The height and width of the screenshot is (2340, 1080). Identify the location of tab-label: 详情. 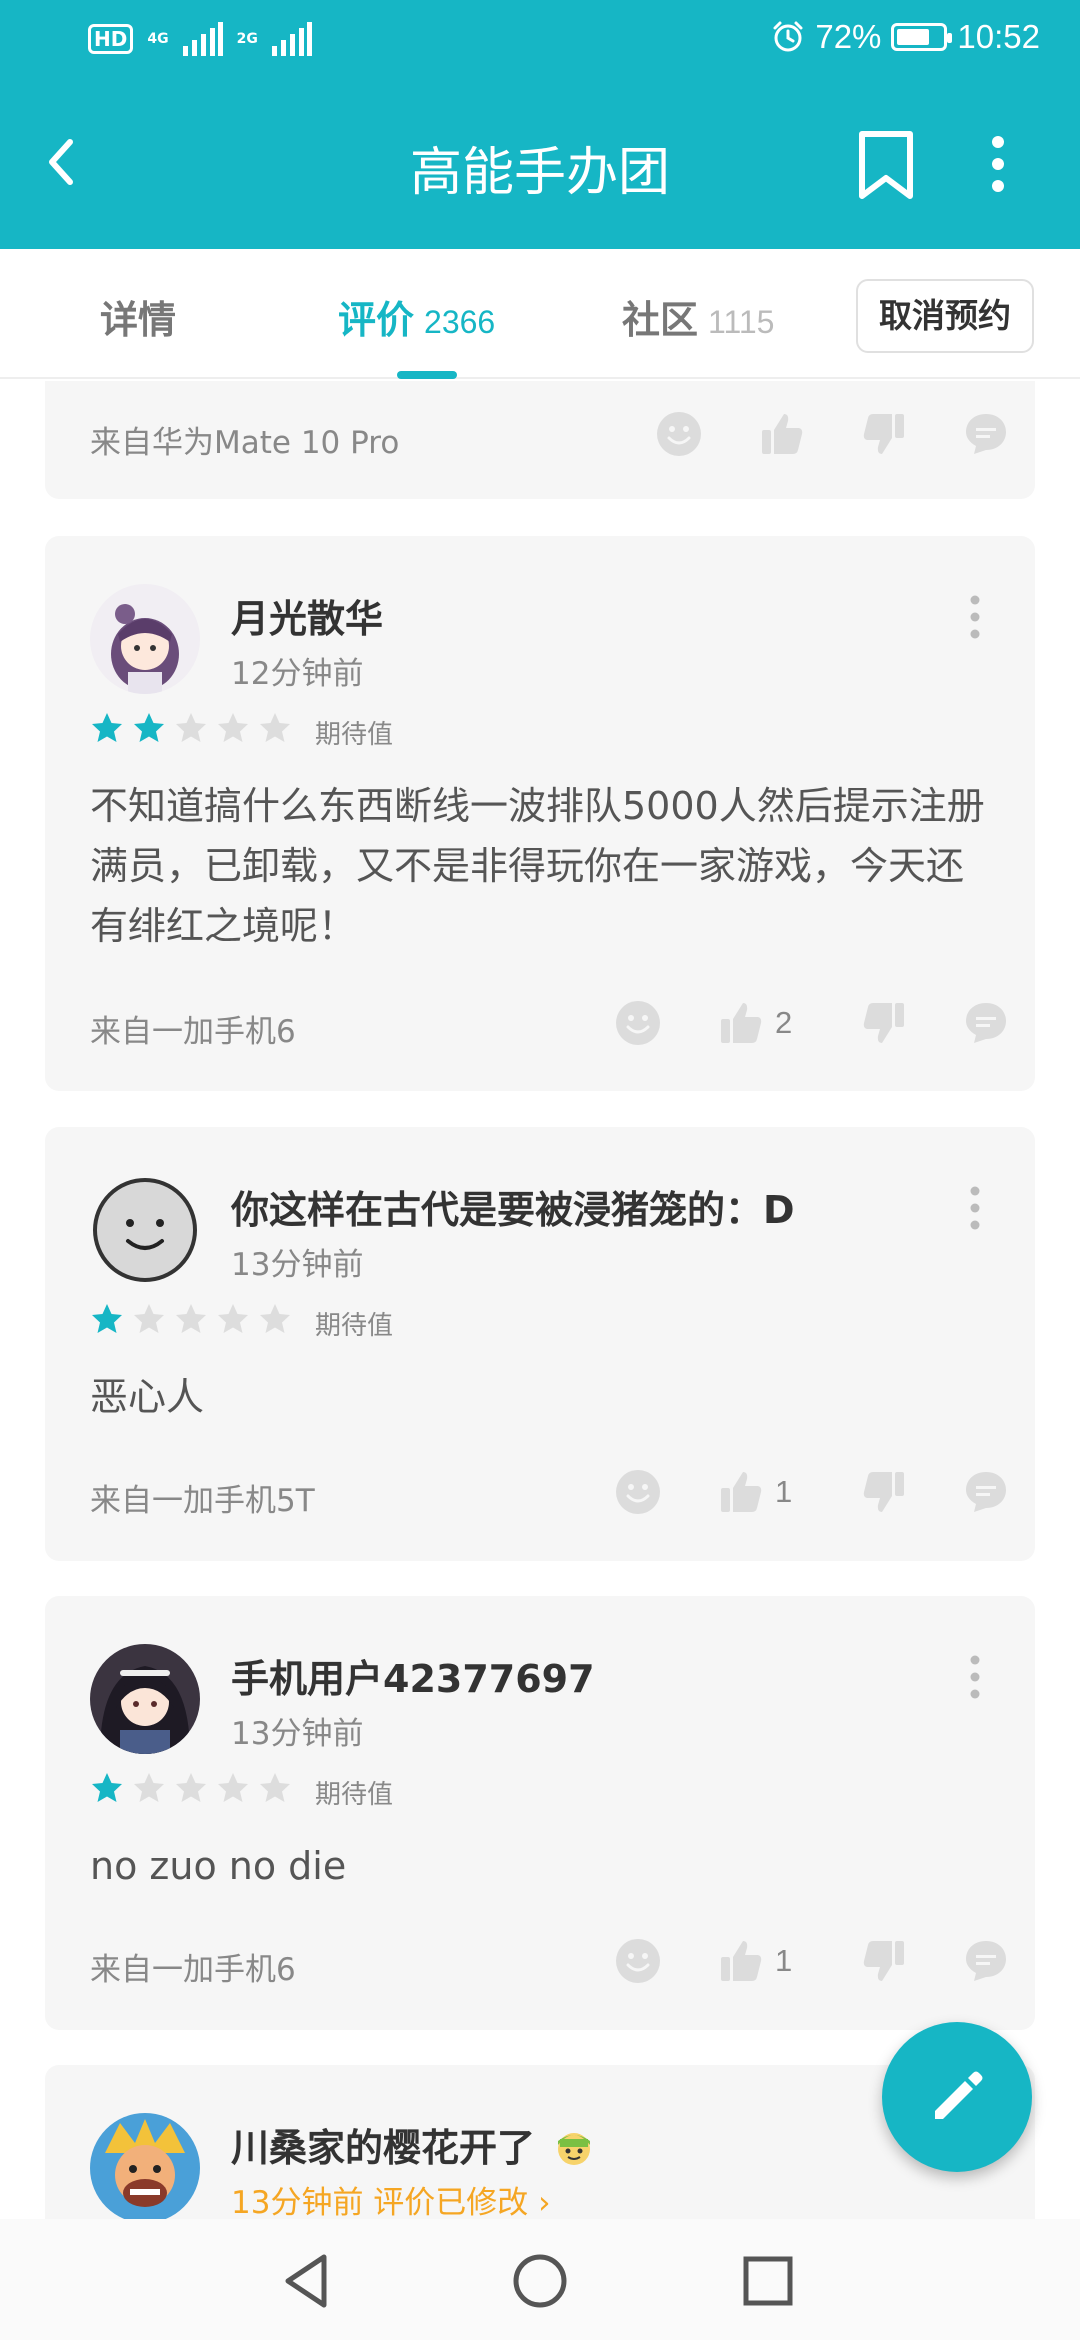
(138, 320).